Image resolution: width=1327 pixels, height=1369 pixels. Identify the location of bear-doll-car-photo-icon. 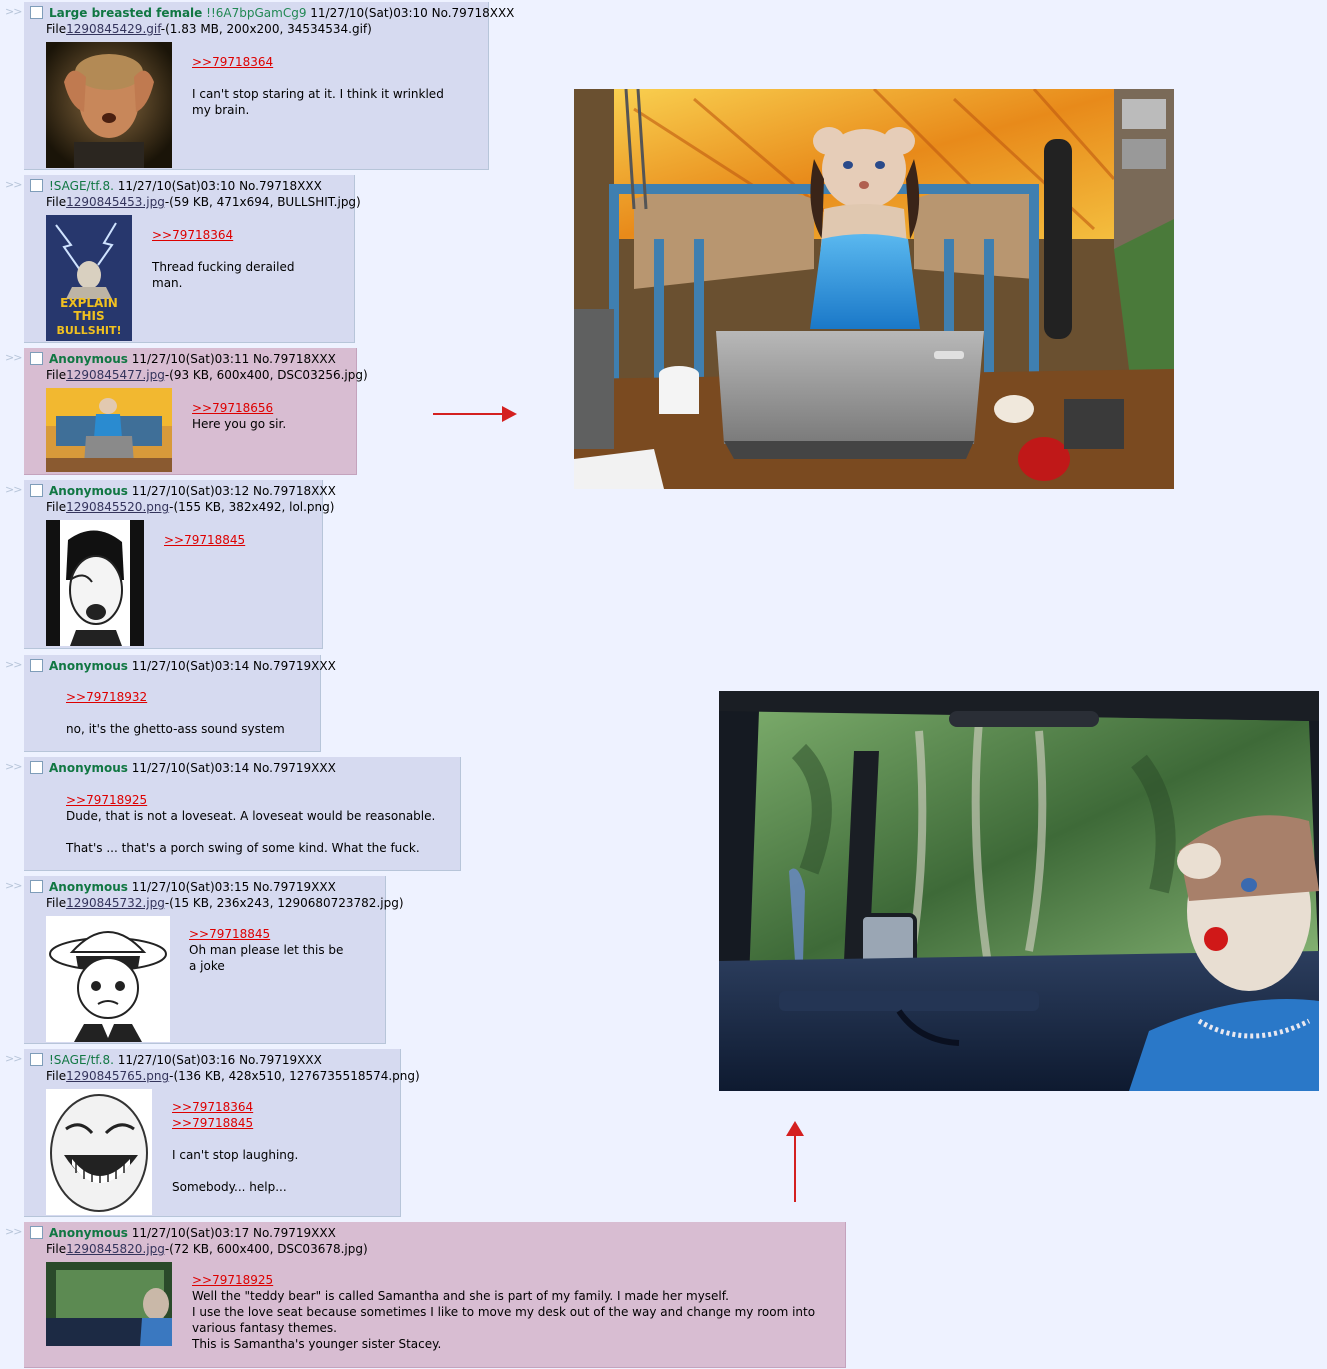
(1019, 891).